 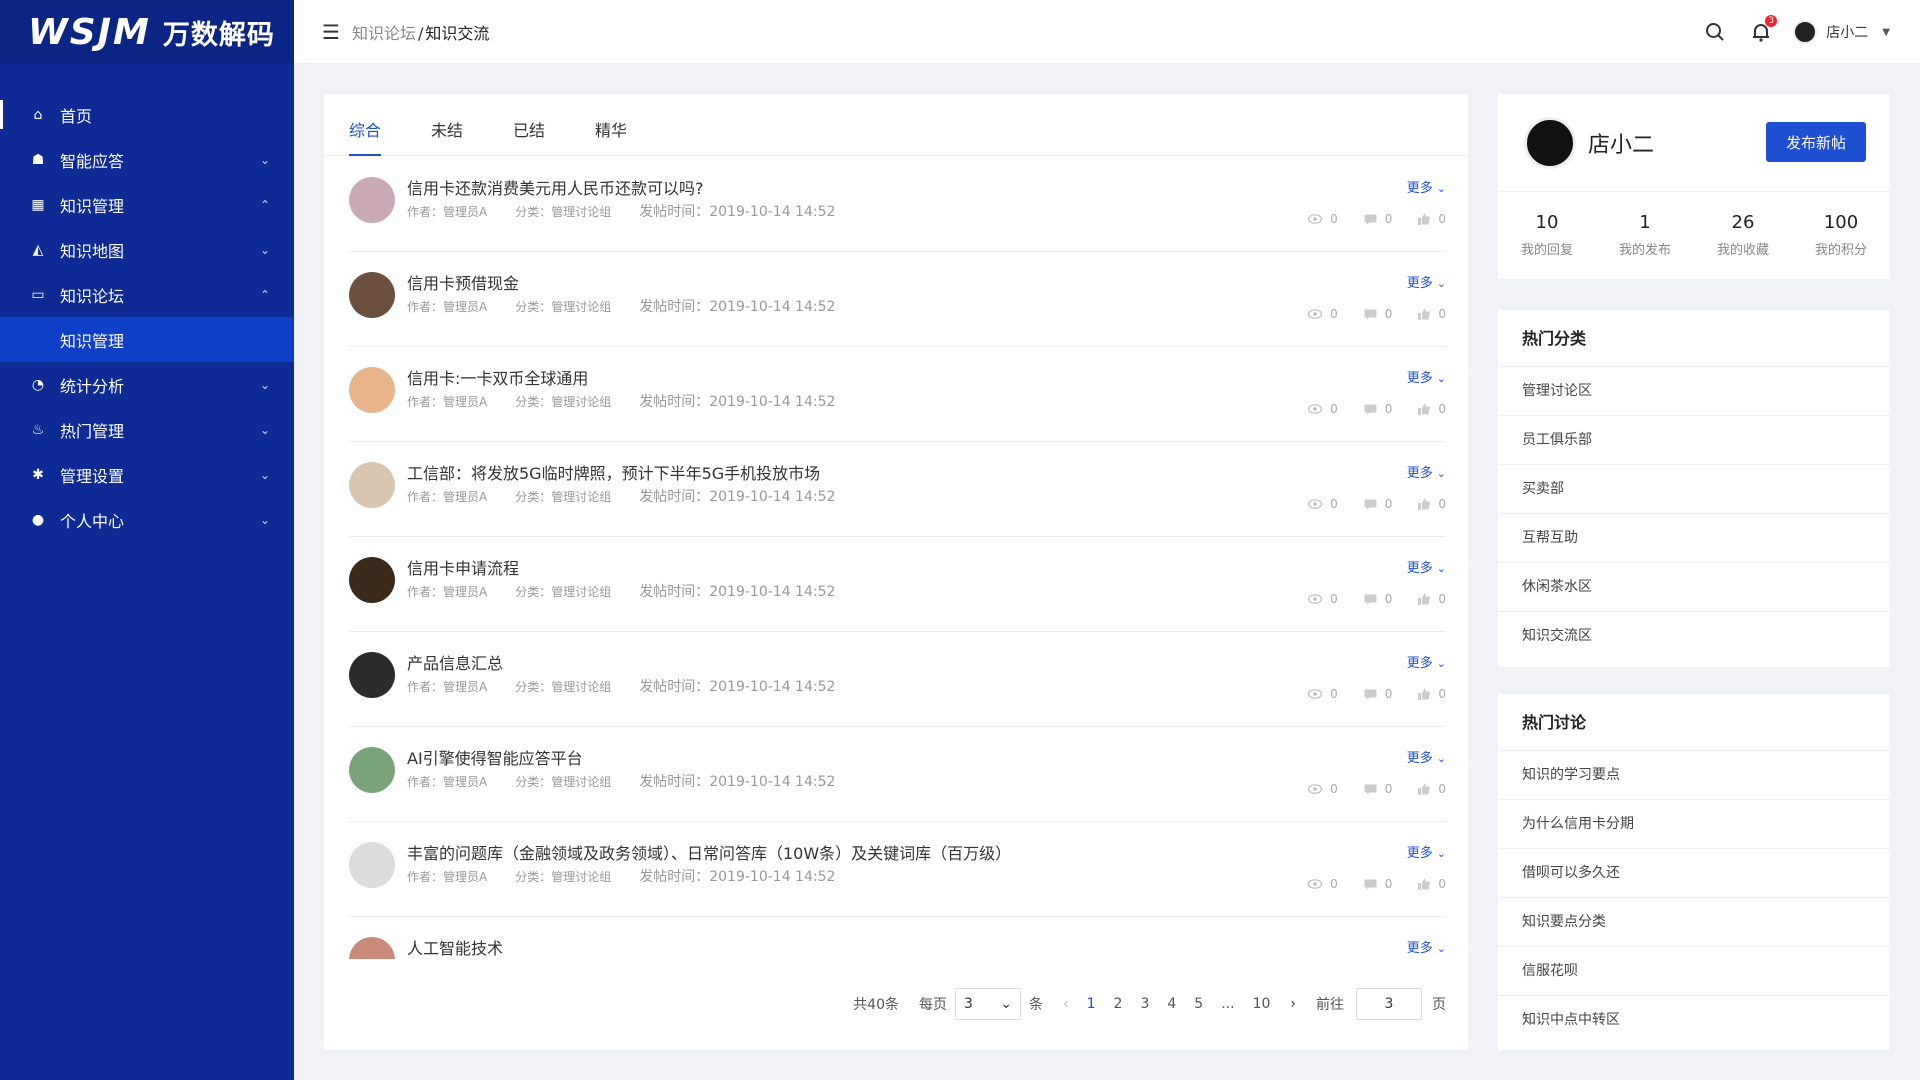 I want to click on hot-categories-card: 热门分类 管理讨论区 员工俱乐部 买卖部 互帮互助 休闲茶水区 知识交流区, so click(x=1694, y=488).